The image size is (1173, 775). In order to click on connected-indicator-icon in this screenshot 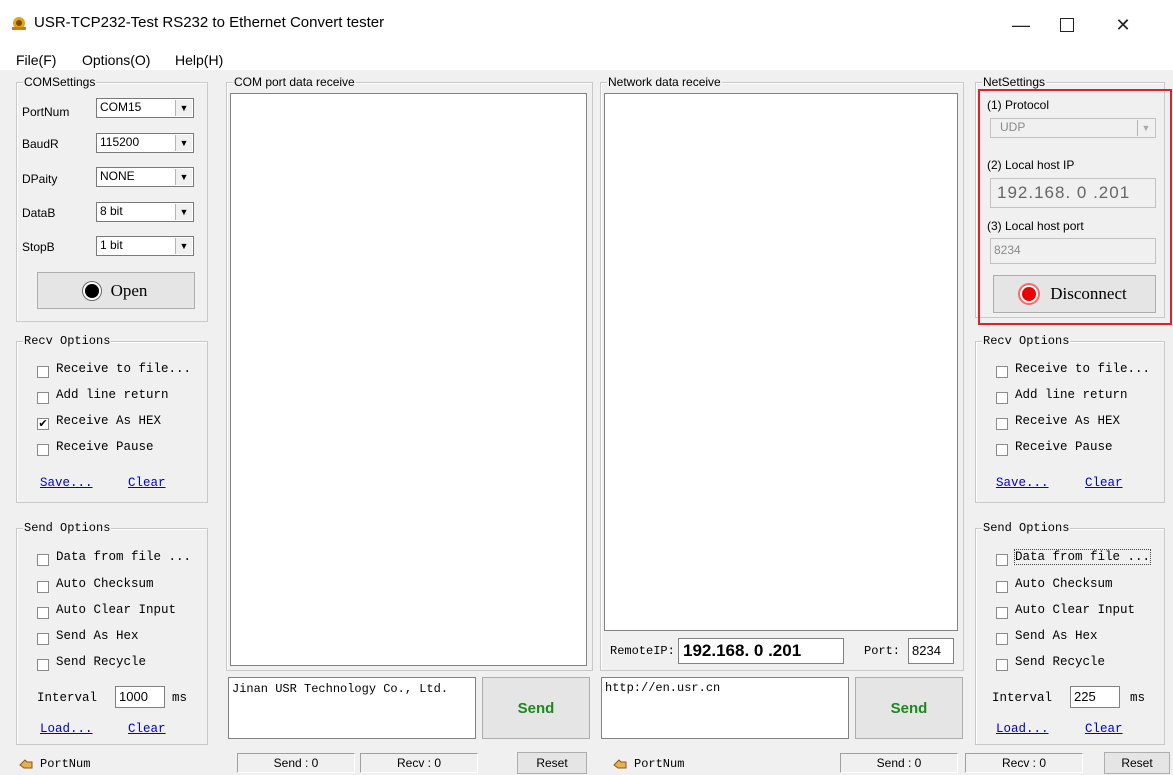, I will do `click(1029, 294)`.